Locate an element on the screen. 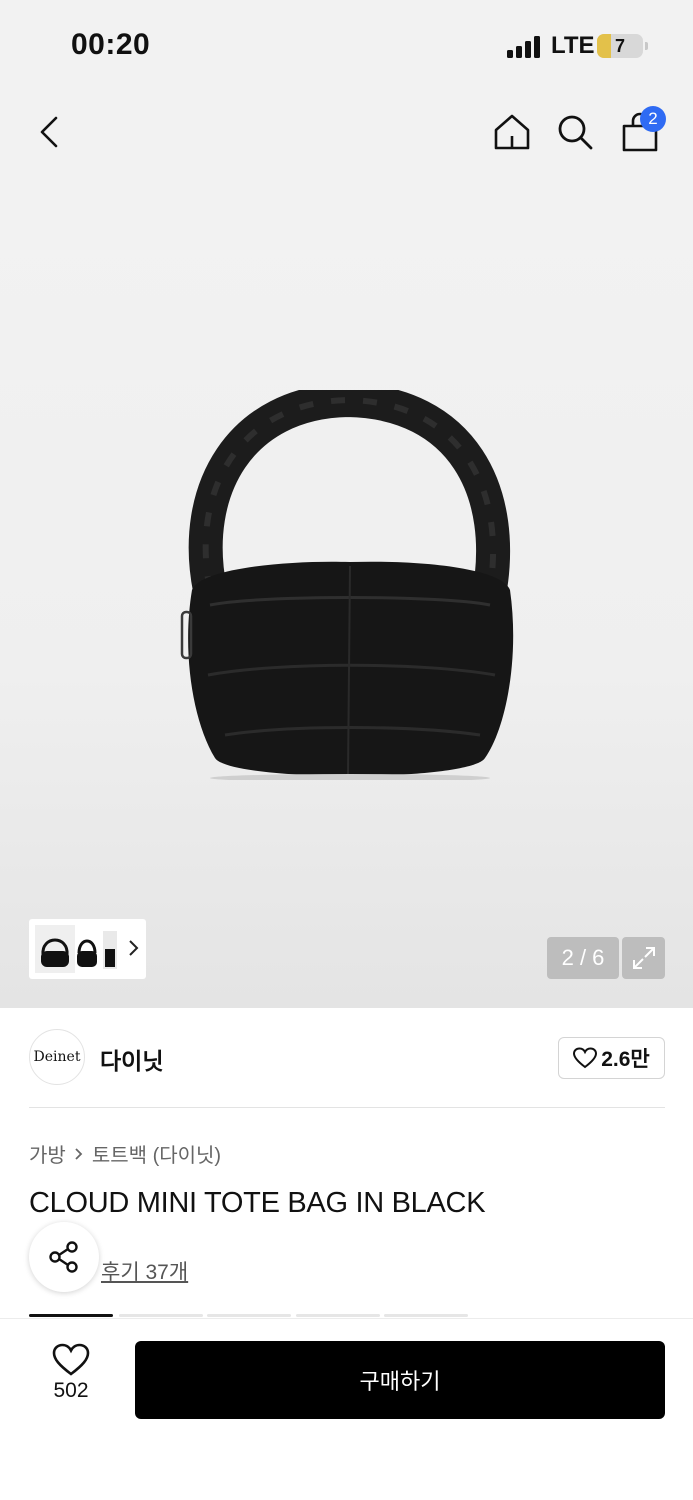 This screenshot has height=1500, width=693. cart-button: 2 is located at coordinates (640, 132).